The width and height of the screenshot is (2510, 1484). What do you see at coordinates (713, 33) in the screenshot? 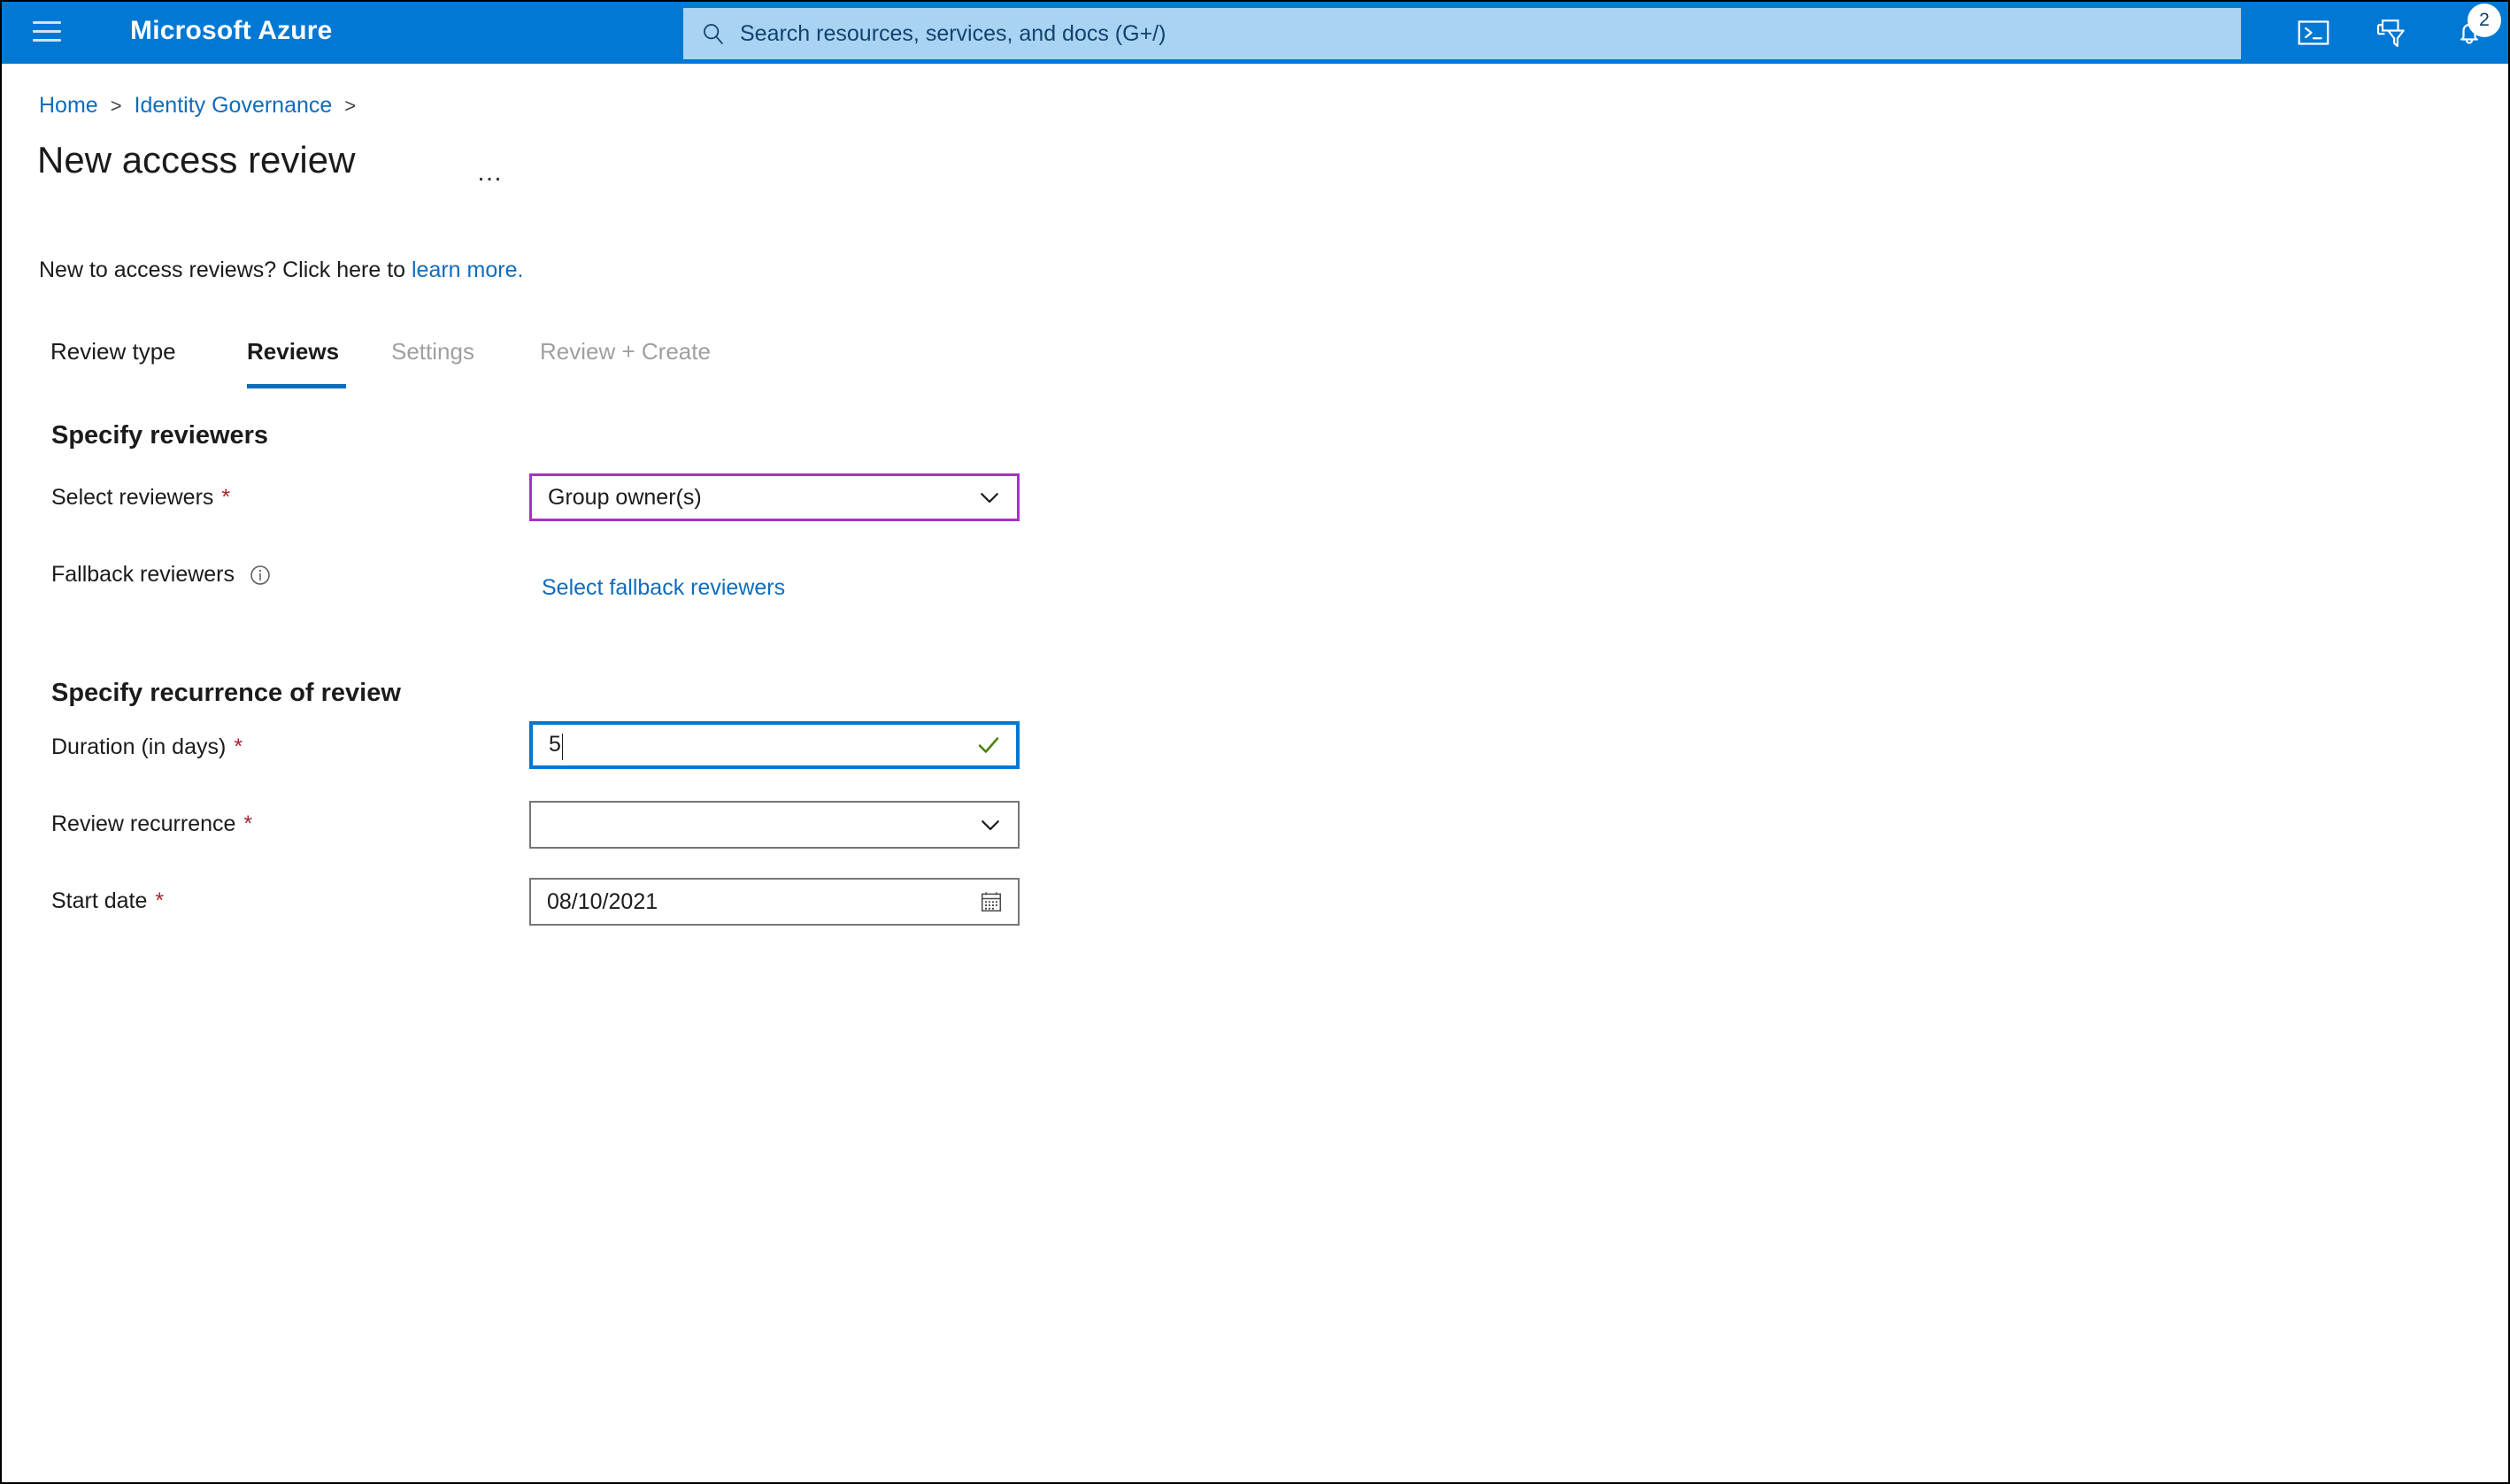
I see `search-icon` at bounding box center [713, 33].